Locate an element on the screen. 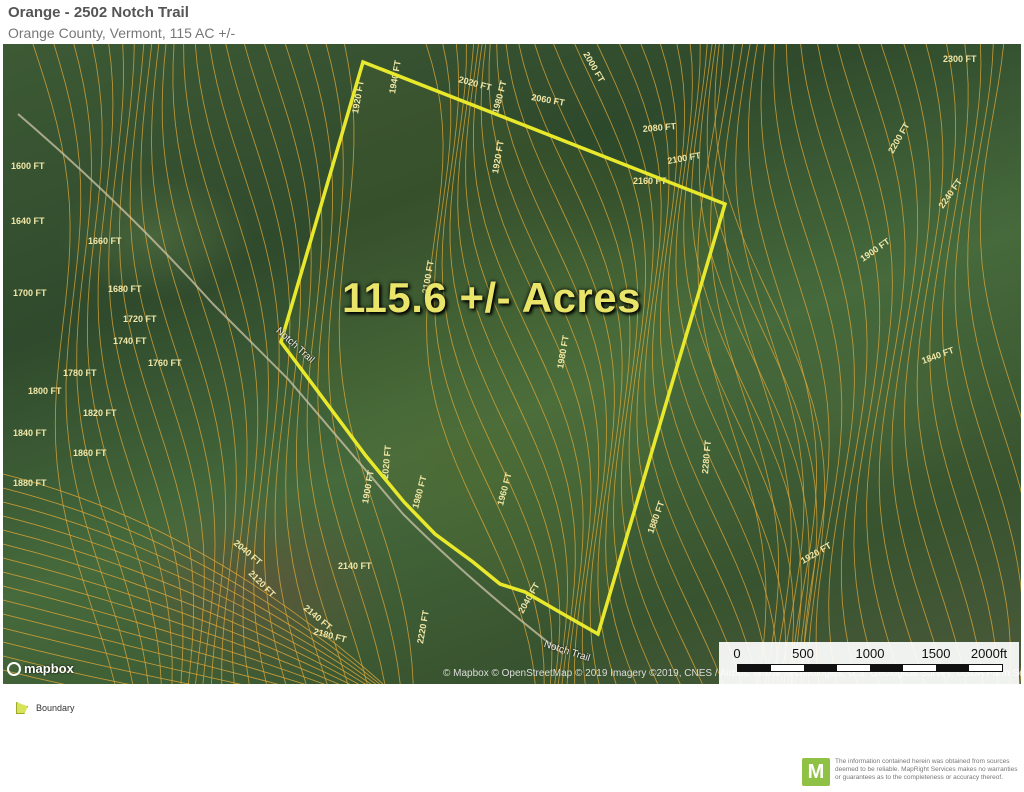  contour-label: 2060 FT is located at coordinates (548, 100).